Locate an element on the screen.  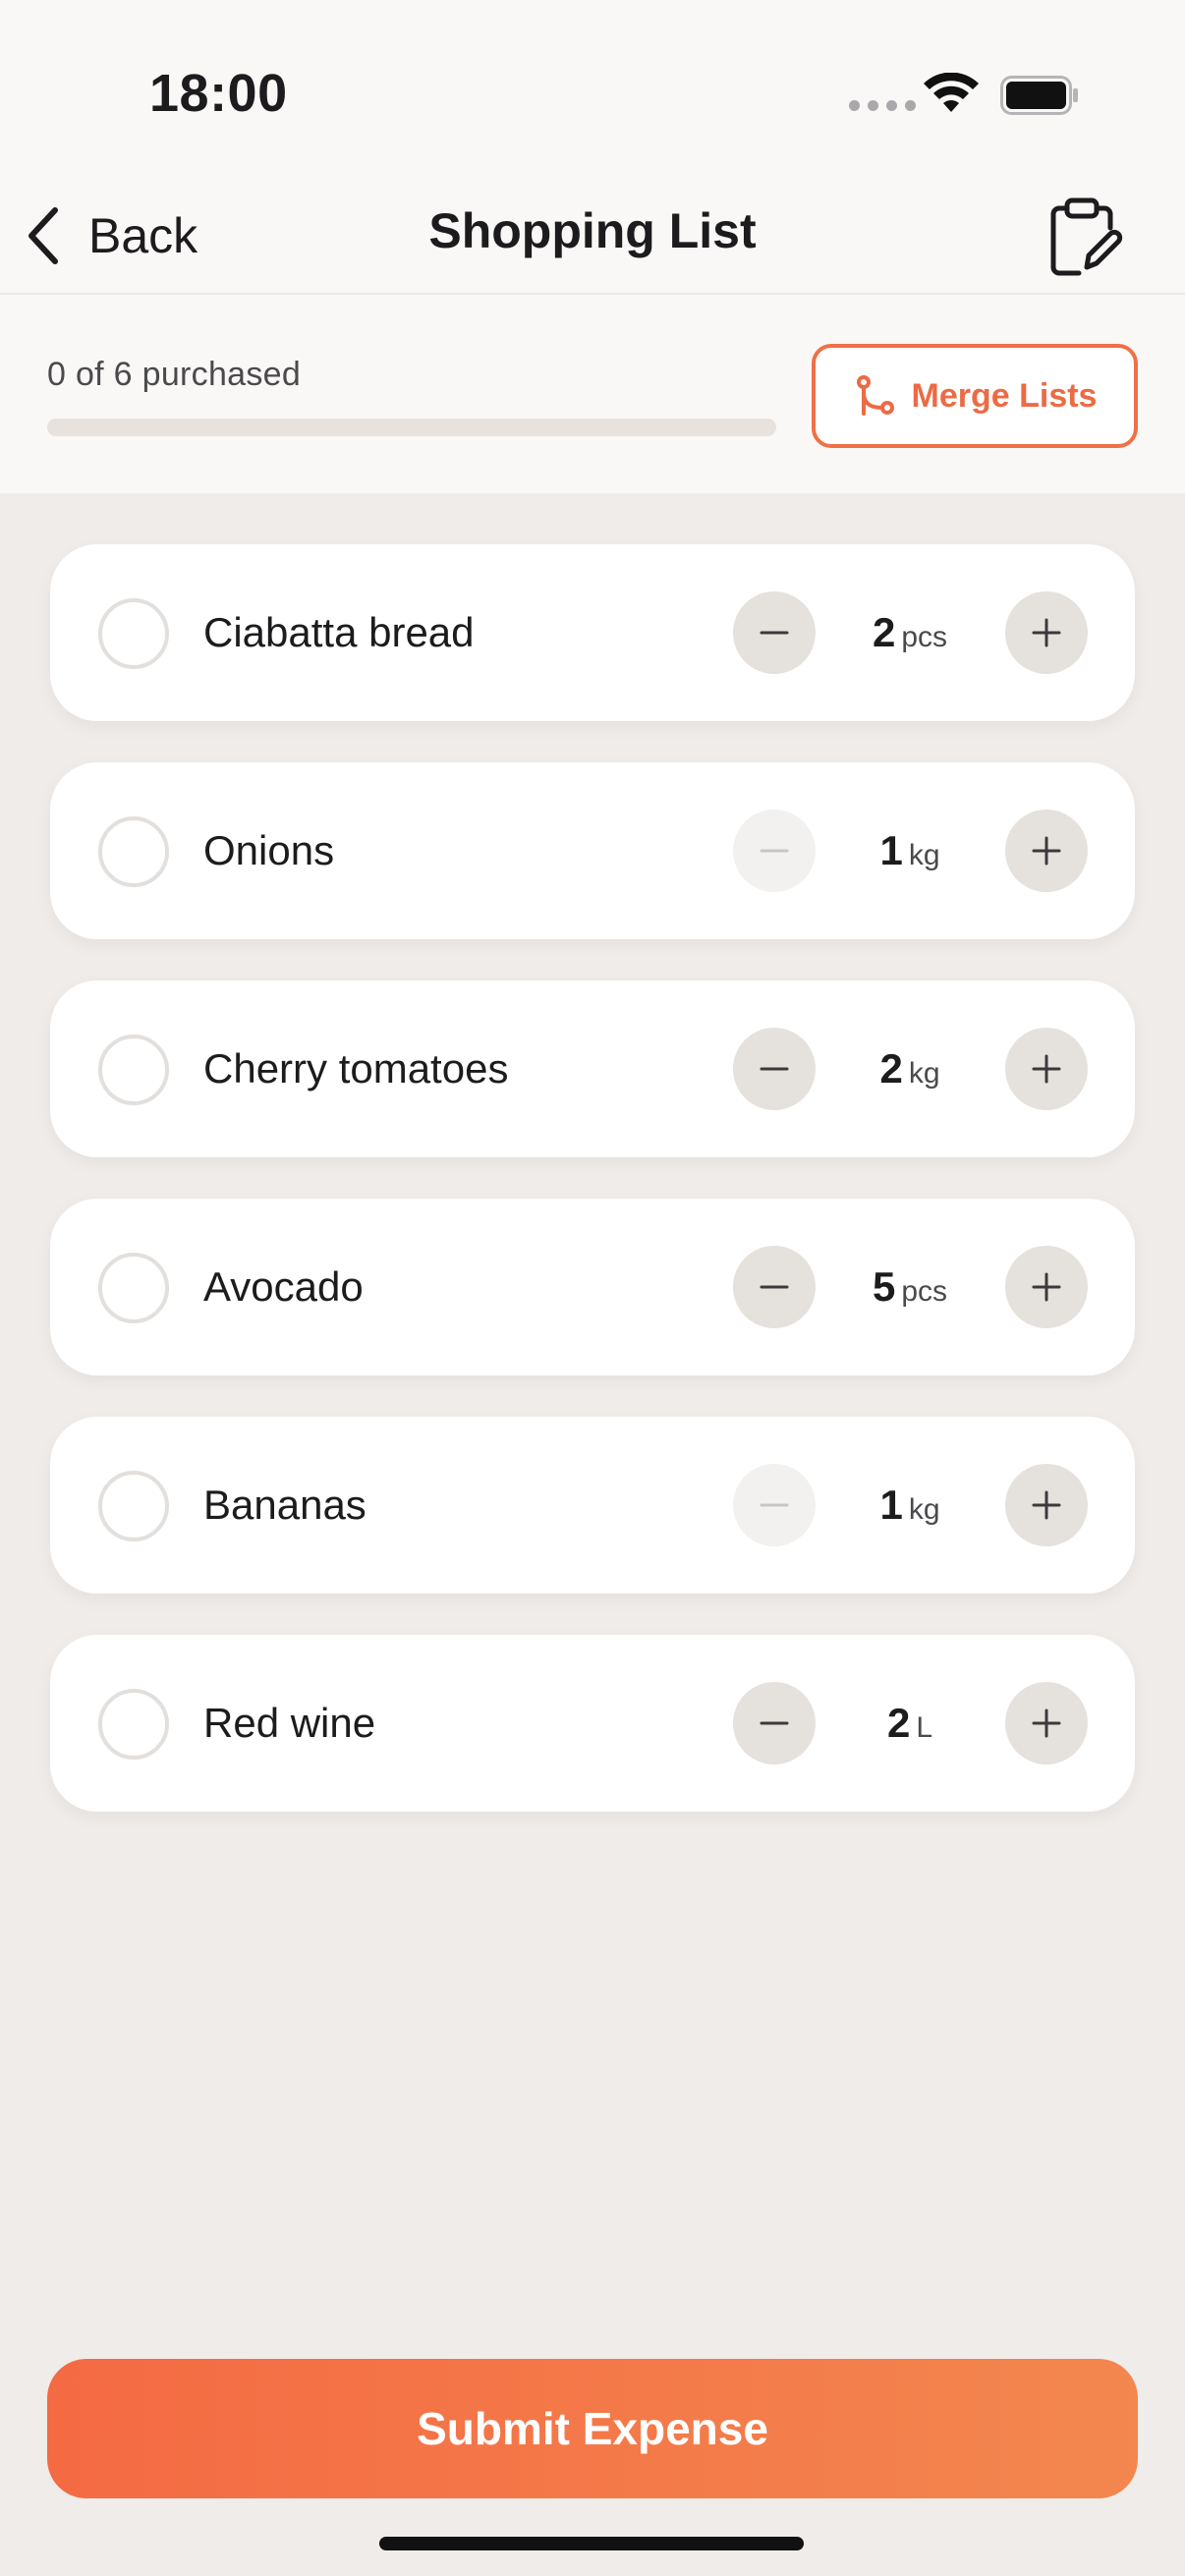
merge-branch-icon is located at coordinates (875, 395).